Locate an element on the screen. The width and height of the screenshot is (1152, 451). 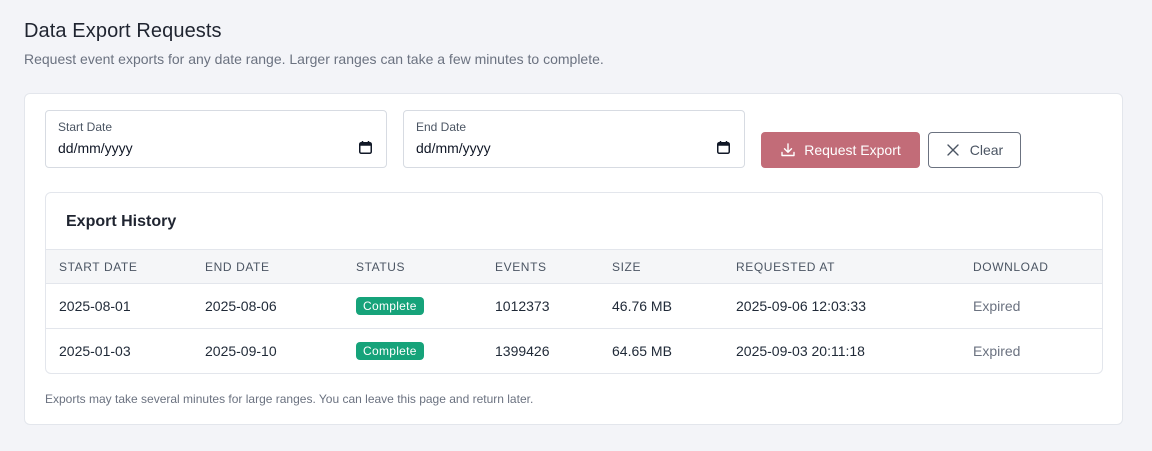
cell-events: 1012373 is located at coordinates (522, 306).